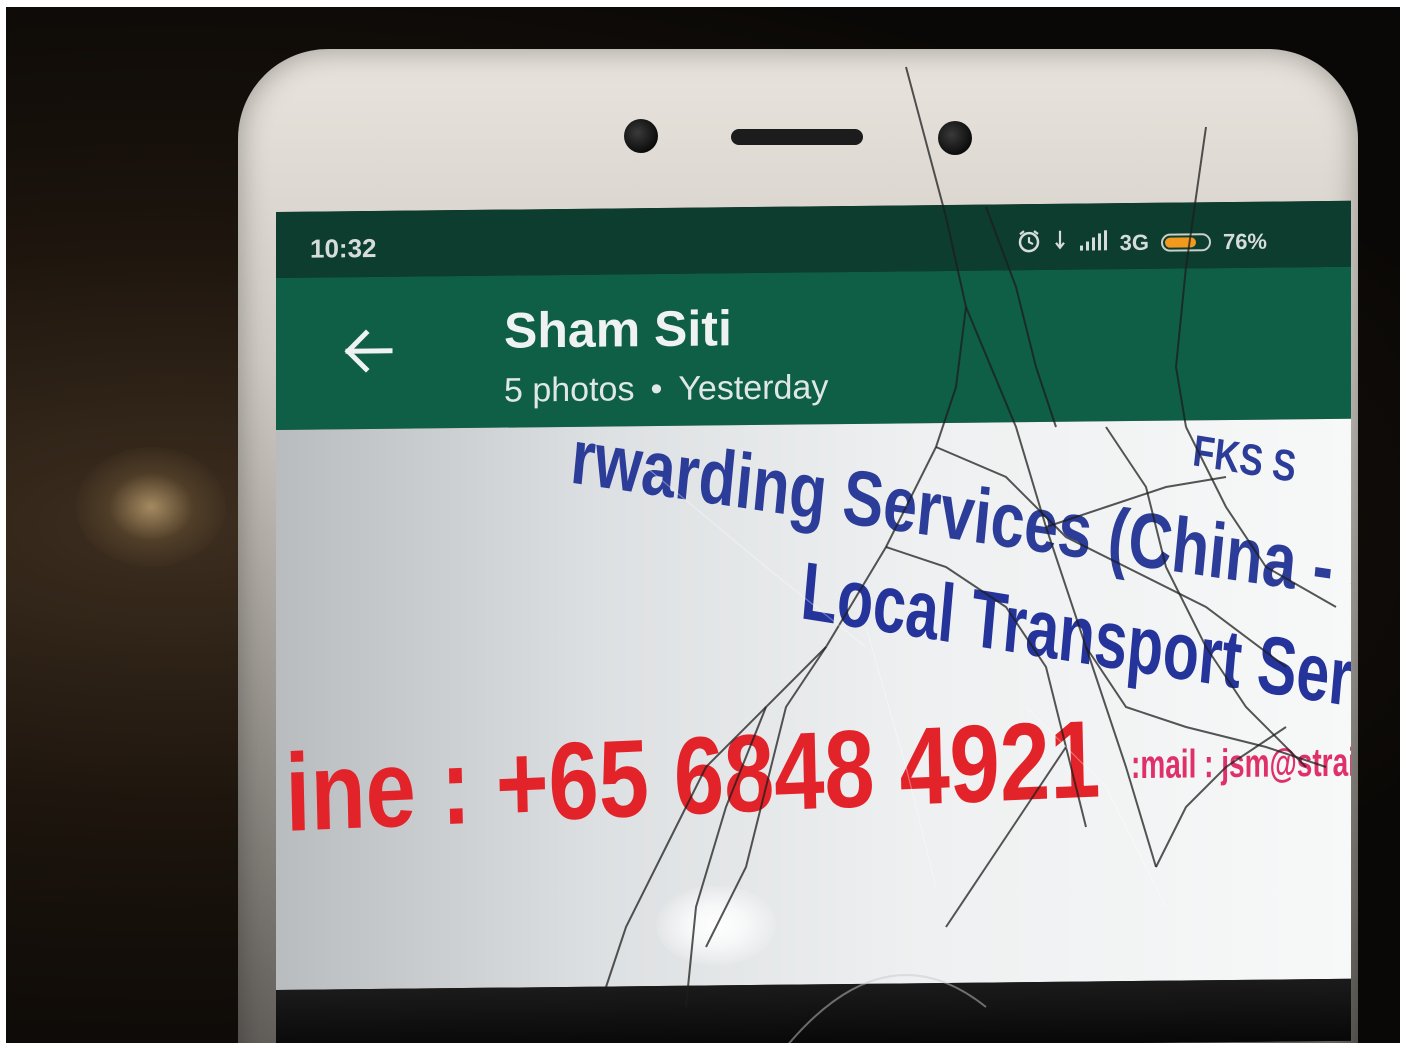 Image resolution: width=1409 pixels, height=1052 pixels. I want to click on photo-count: 5 photos, so click(569, 390).